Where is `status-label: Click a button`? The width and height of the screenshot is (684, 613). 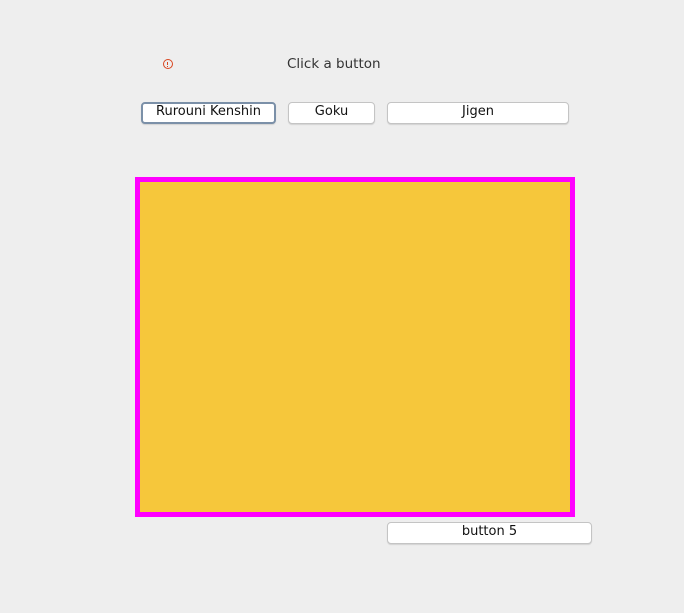 status-label: Click a button is located at coordinates (334, 64).